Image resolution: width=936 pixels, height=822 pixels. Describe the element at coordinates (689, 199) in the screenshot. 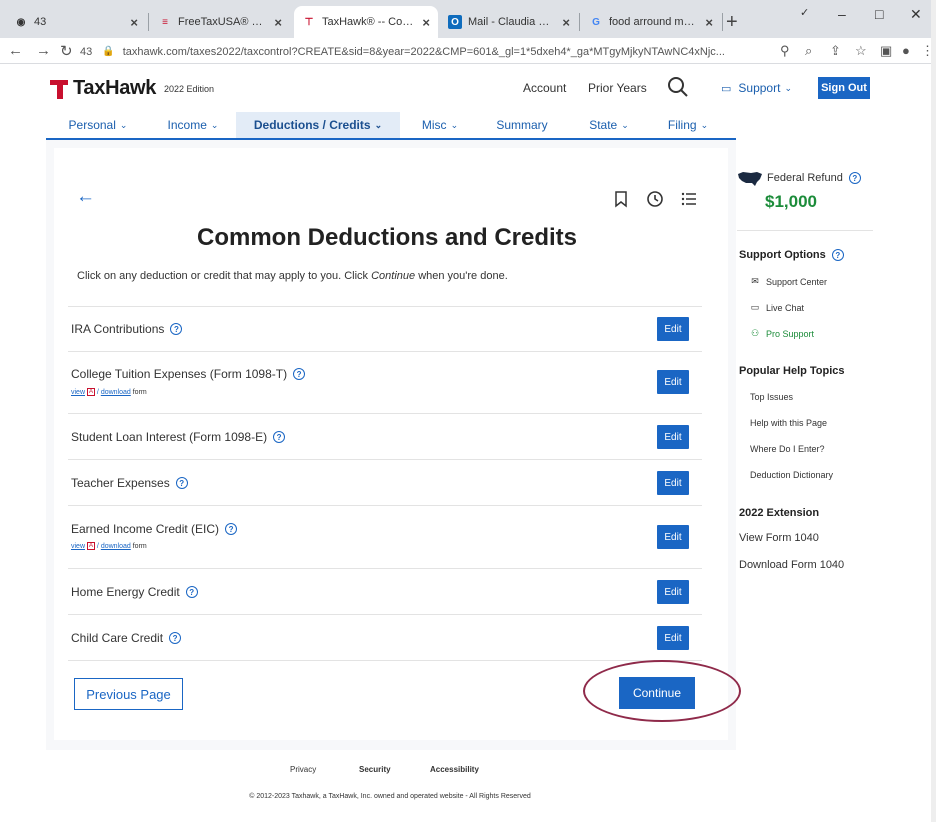

I see `list-menu-icon` at that location.